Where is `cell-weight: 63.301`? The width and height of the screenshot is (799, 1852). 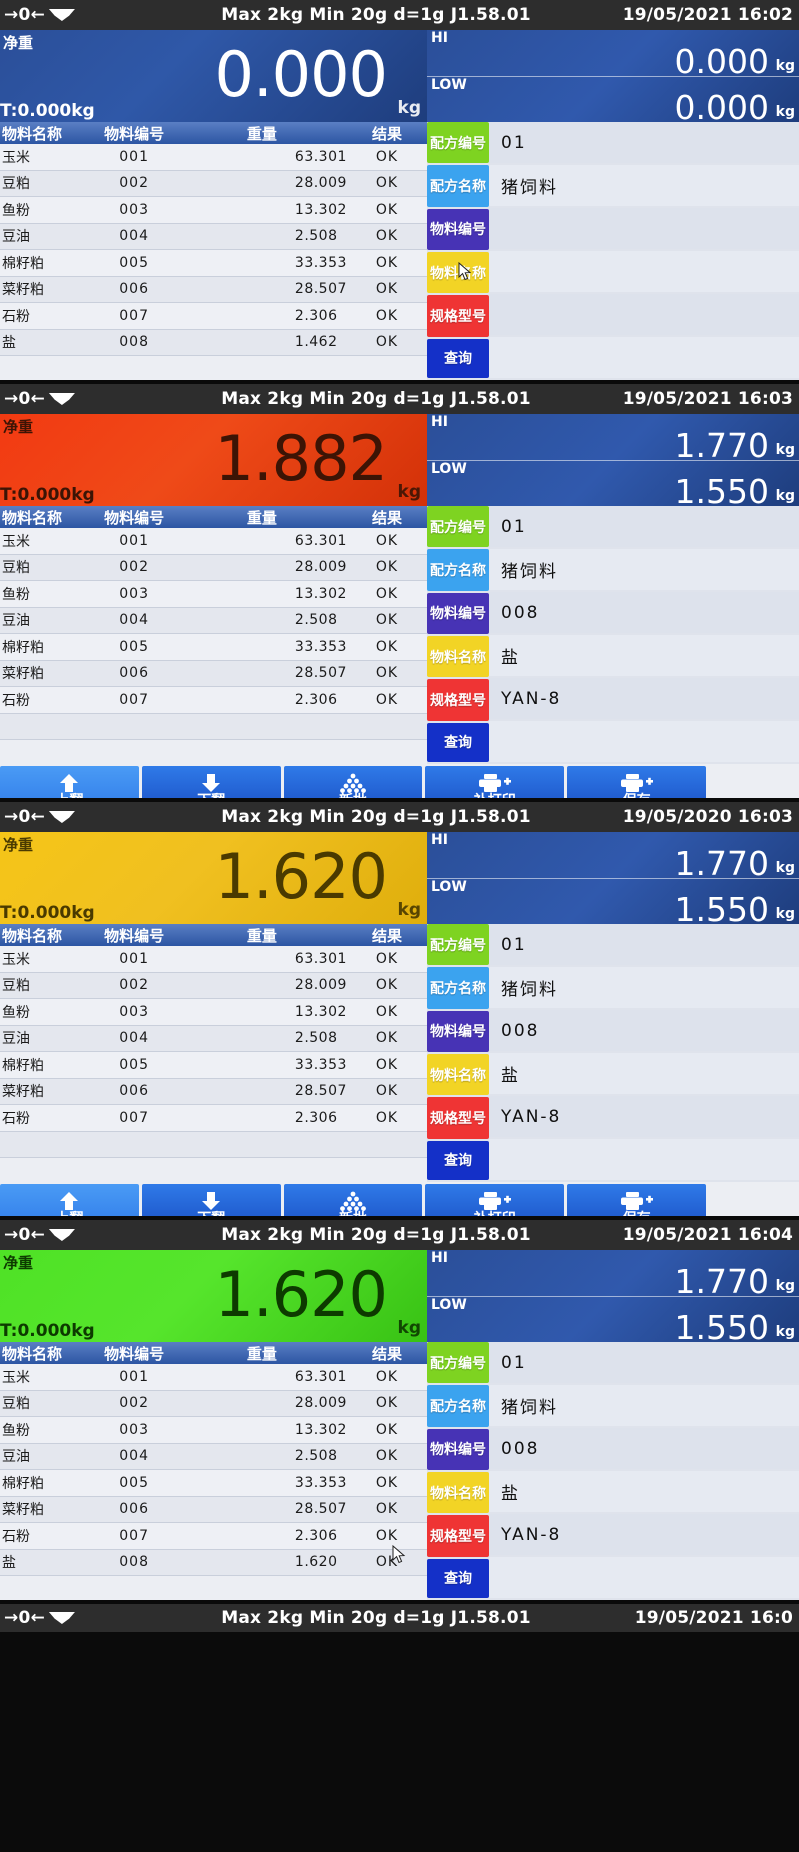 cell-weight: 63.301 is located at coordinates (261, 1377).